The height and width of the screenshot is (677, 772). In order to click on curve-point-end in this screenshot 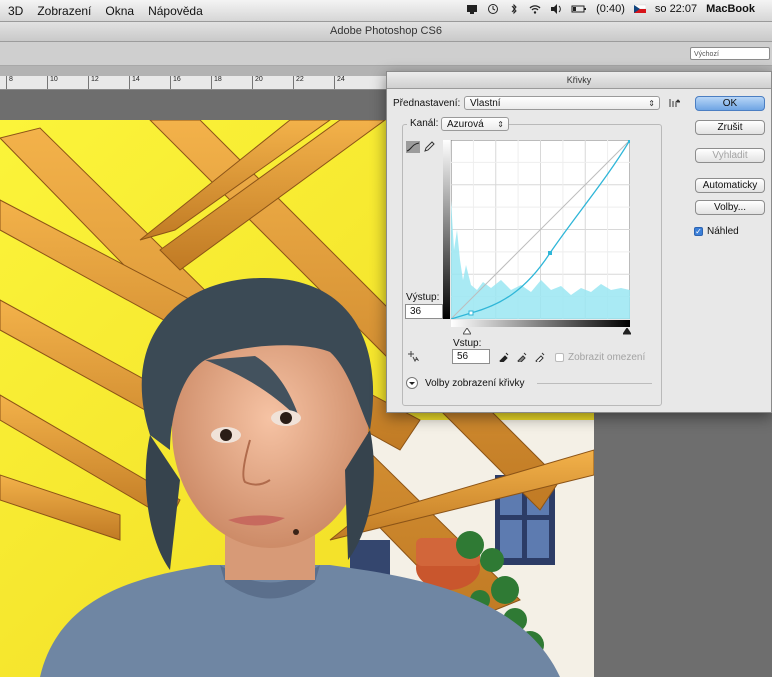, I will do `click(629, 141)`.